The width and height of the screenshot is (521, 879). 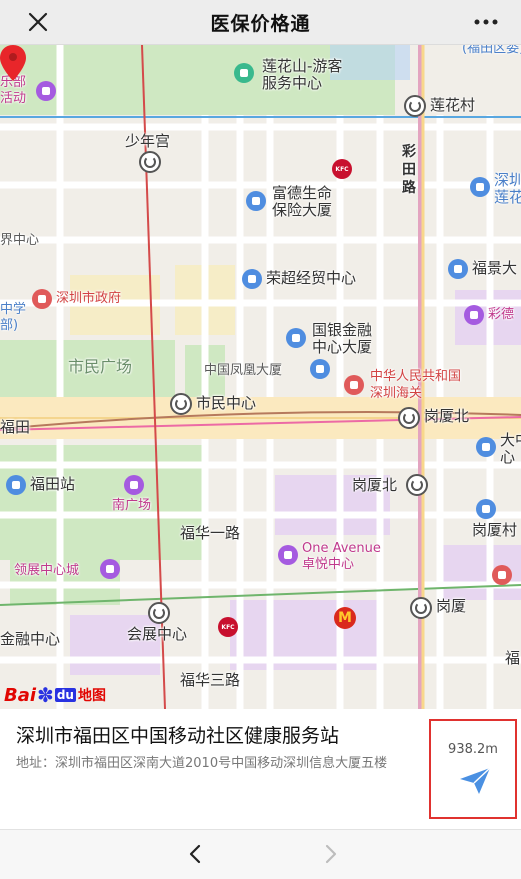 What do you see at coordinates (16, 485) in the screenshot?
I see `train-station-icon` at bounding box center [16, 485].